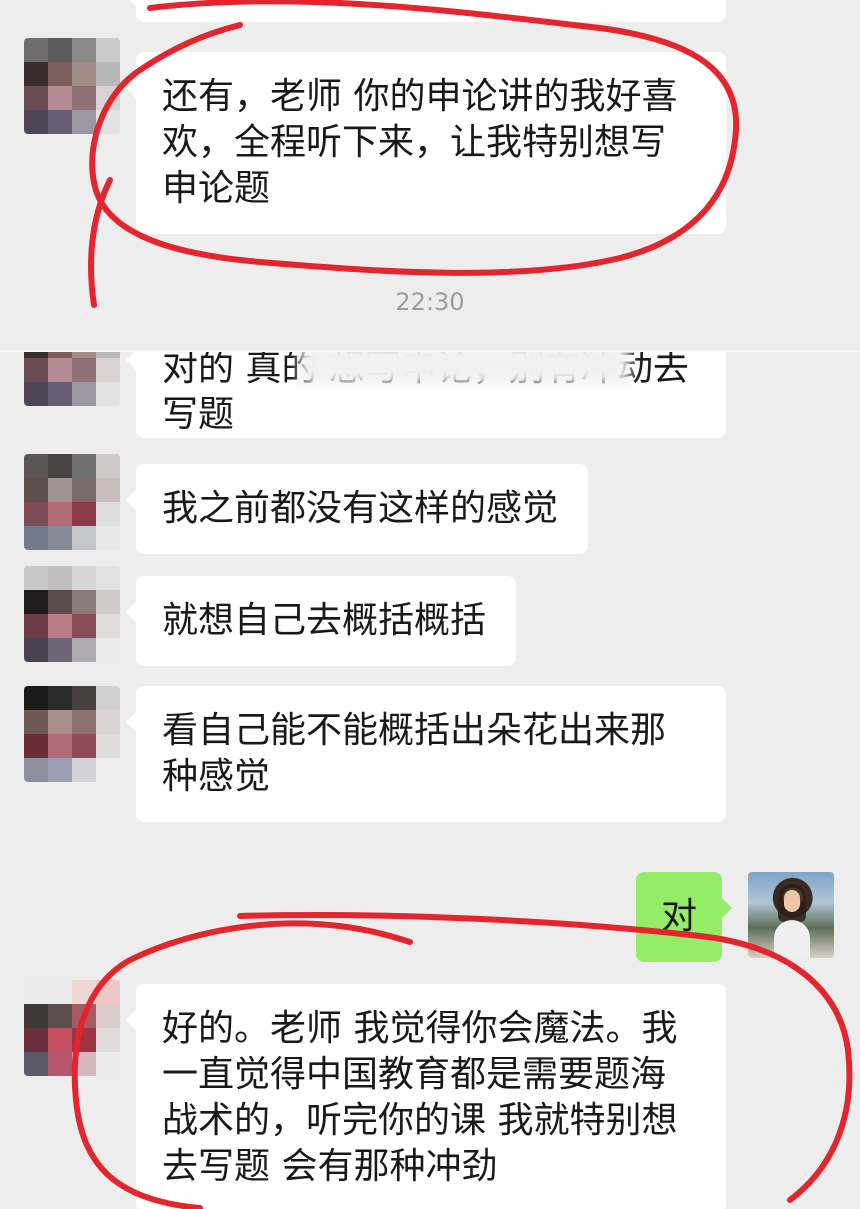 This screenshot has width=860, height=1209. I want to click on message-bubble: 还有，老师 你的申论讲的我好喜欢，全程听下来，让我特别想写申论题, so click(426, 143).